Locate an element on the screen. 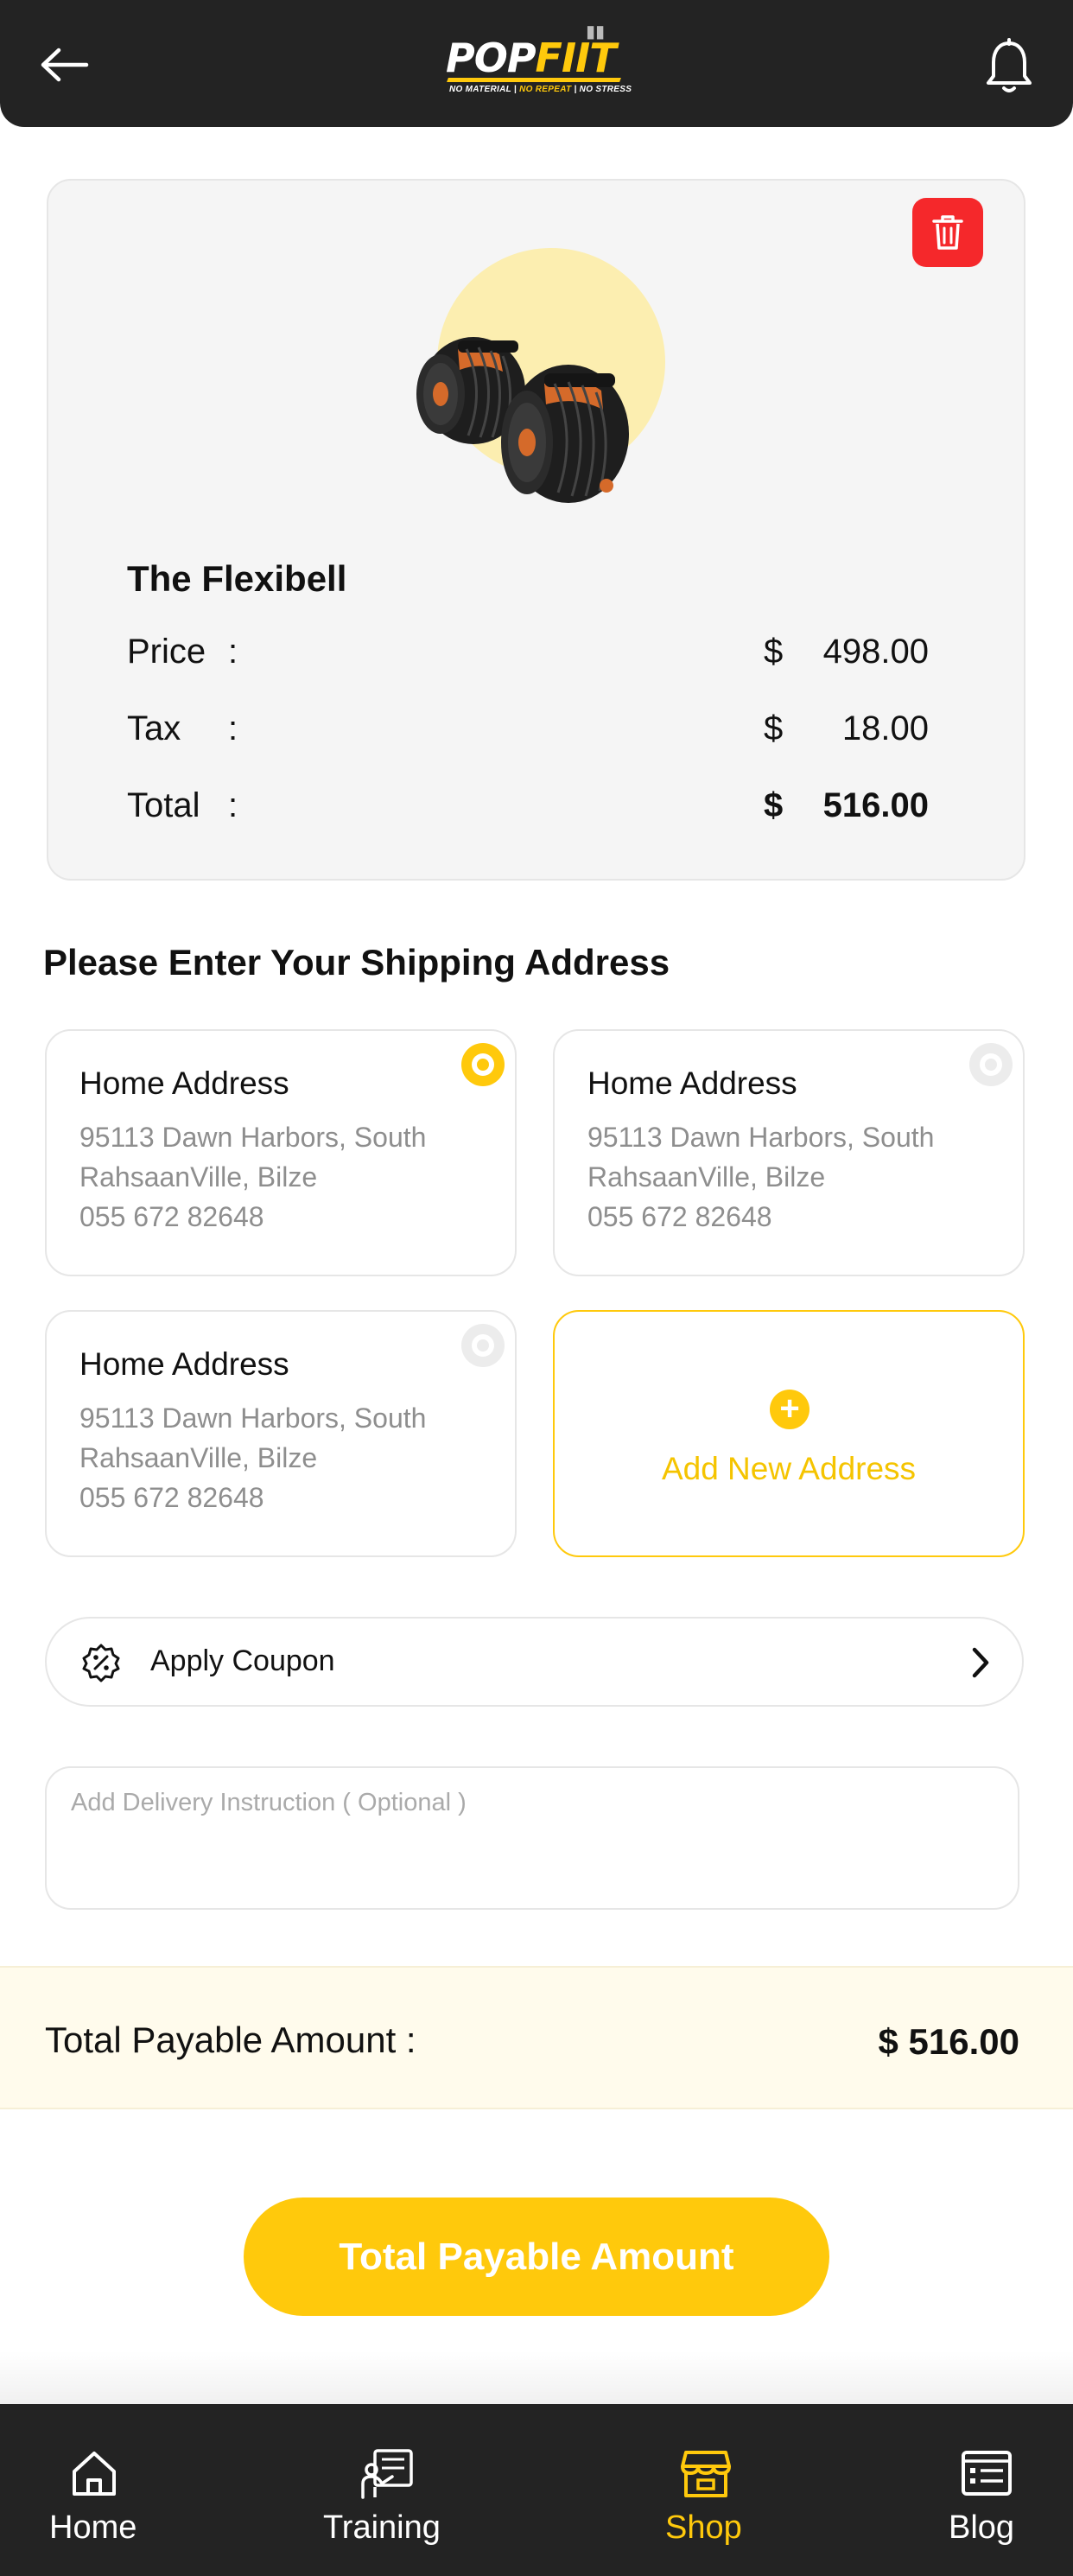 The image size is (1073, 2576). shop-icon is located at coordinates (706, 2474).